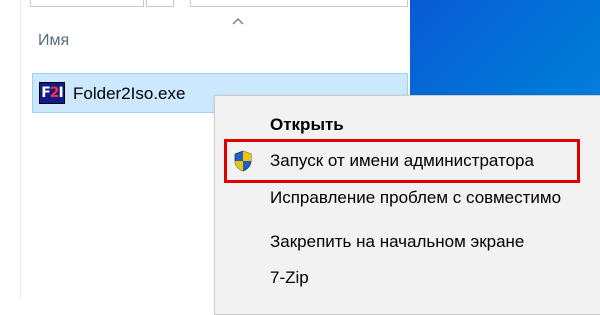 The image size is (600, 315). I want to click on file-name: Folder2Iso.exe, so click(129, 93).